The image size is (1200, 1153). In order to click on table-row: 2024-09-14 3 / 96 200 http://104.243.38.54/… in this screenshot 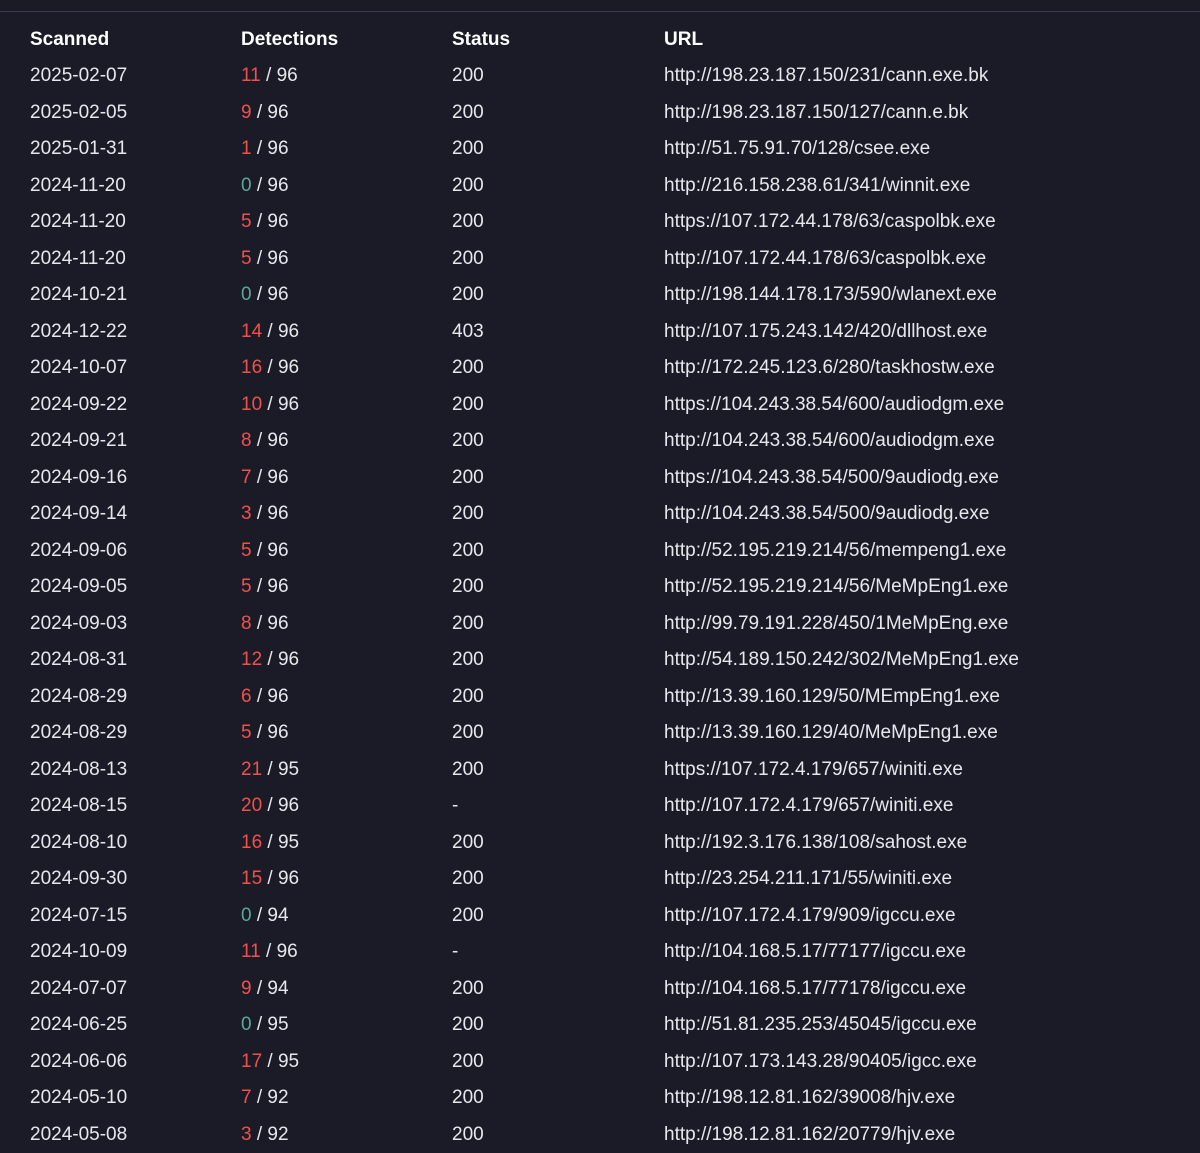, I will do `click(600, 514)`.